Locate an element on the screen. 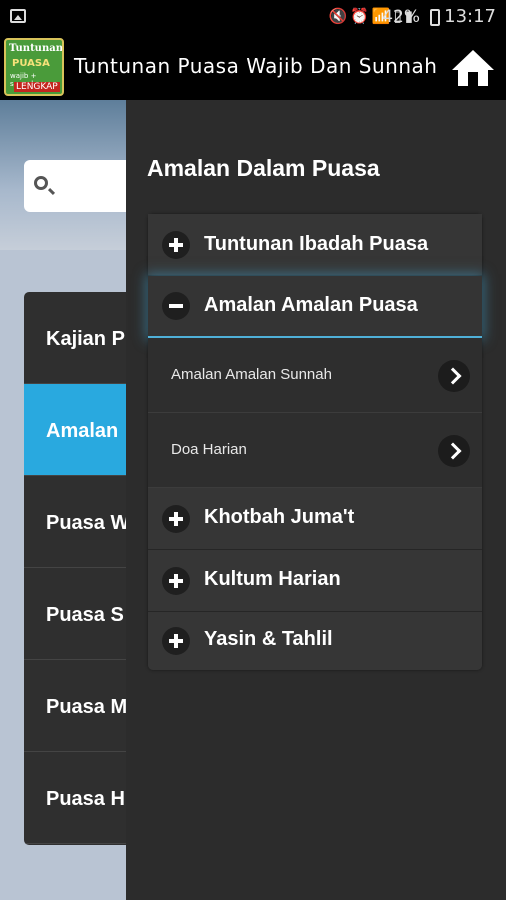 The height and width of the screenshot is (900, 506). app-logo: Tuntunan PUASA wajib + sunnah LENGKAP is located at coordinates (34, 67).